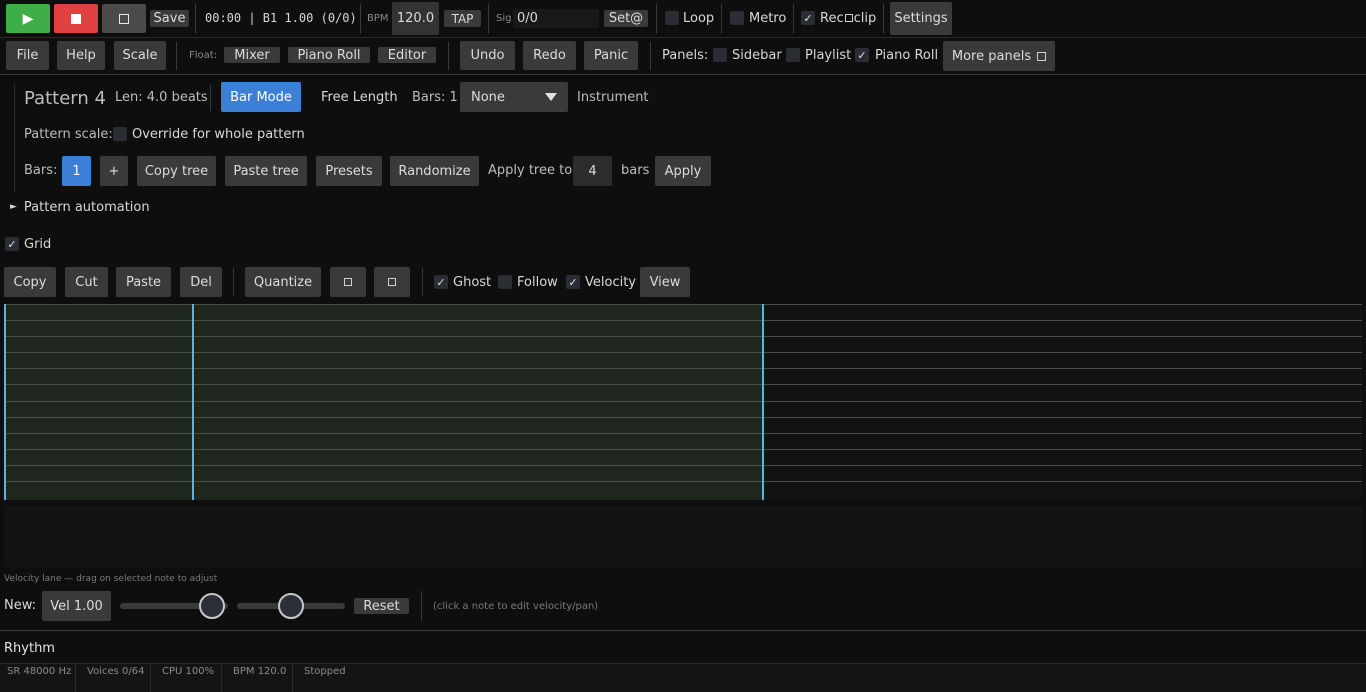  What do you see at coordinates (68, 134) in the screenshot?
I see `pattern-scale-label: Pattern scale:` at bounding box center [68, 134].